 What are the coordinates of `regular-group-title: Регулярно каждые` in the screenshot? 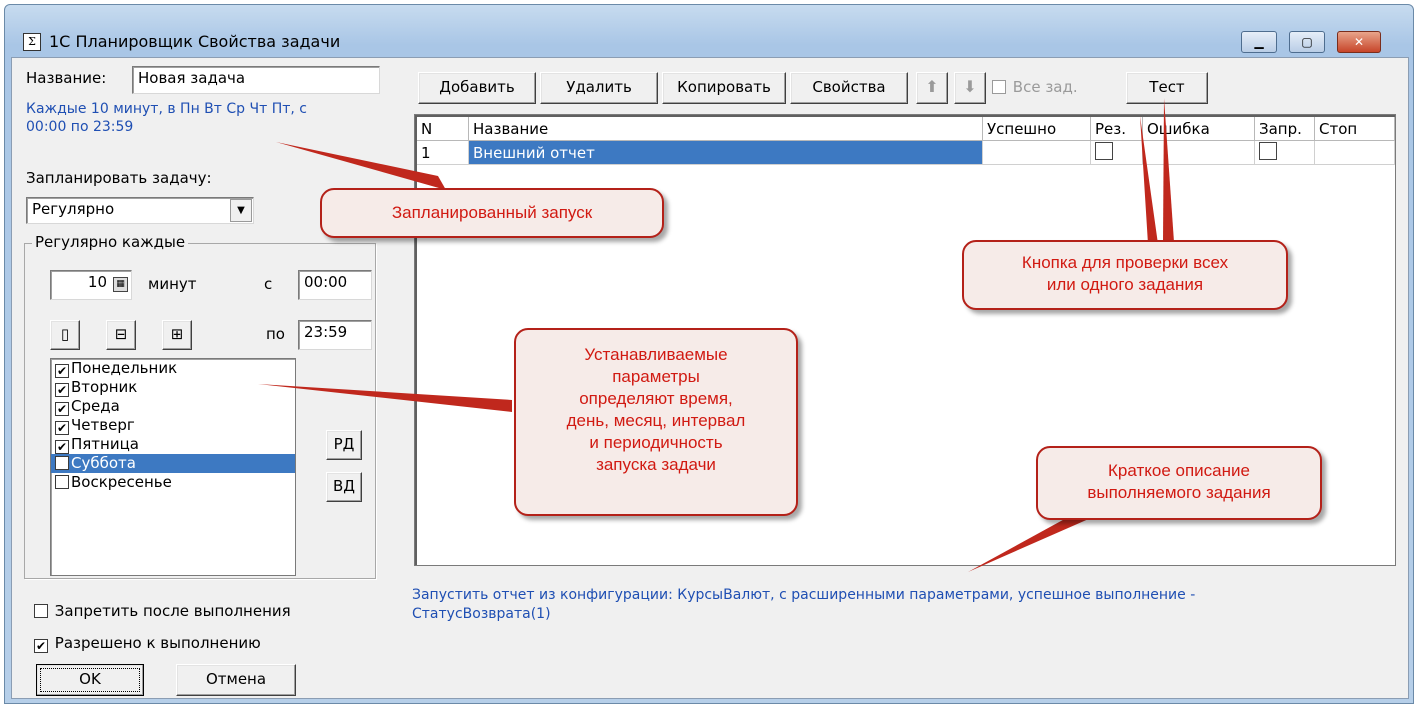 It's located at (110, 242).